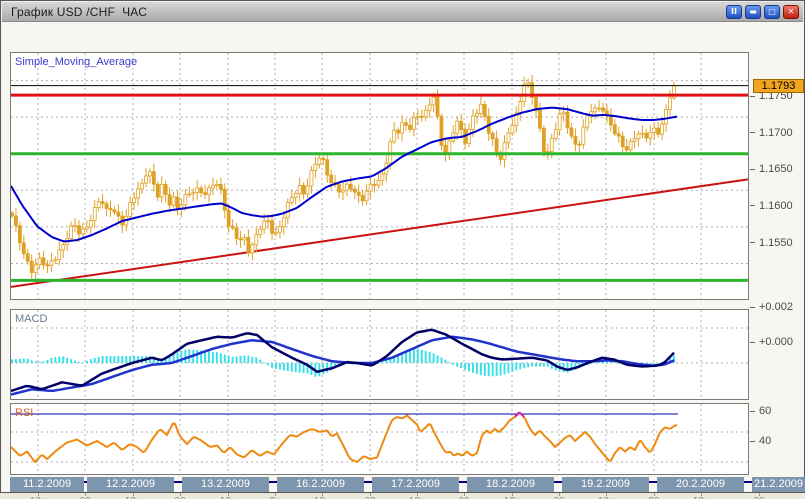 This screenshot has height=499, width=805. I want to click on rsi-panel: RSI, so click(379, 439).